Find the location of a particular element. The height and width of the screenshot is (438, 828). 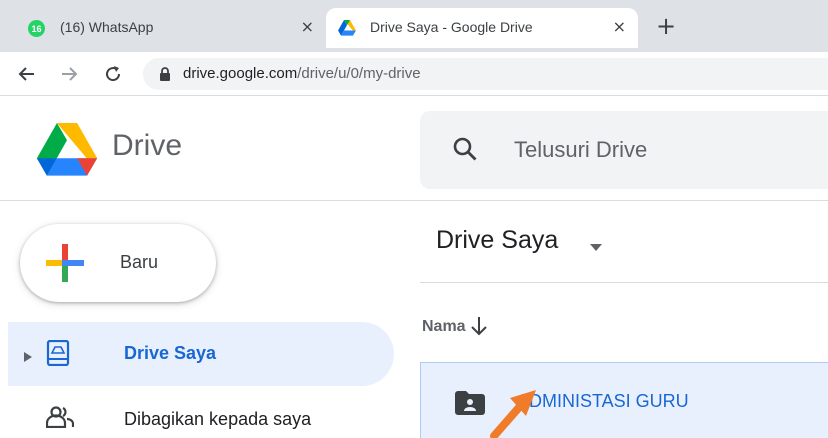

new-tab-button: + is located at coordinates (666, 26).